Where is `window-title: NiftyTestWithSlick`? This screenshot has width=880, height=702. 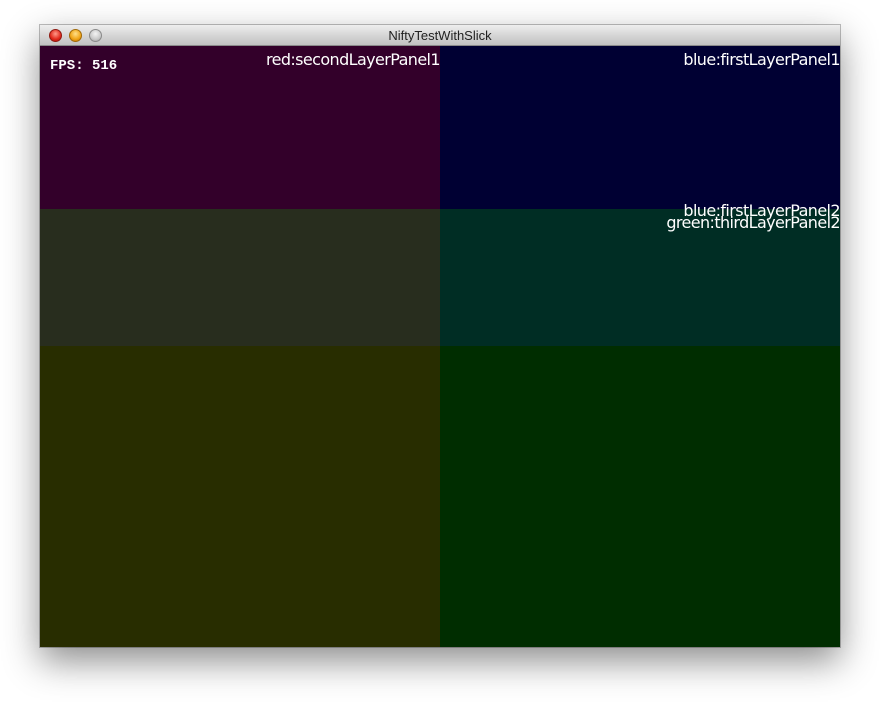
window-title: NiftyTestWithSlick is located at coordinates (440, 35).